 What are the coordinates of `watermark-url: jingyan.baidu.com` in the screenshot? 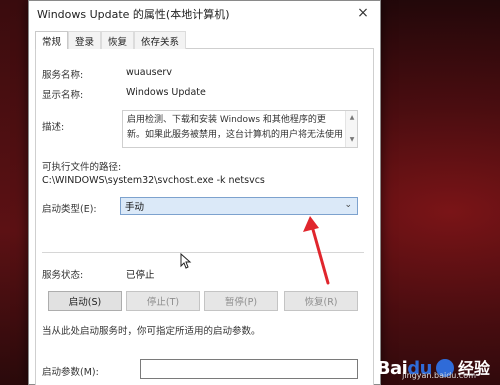 It's located at (439, 375).